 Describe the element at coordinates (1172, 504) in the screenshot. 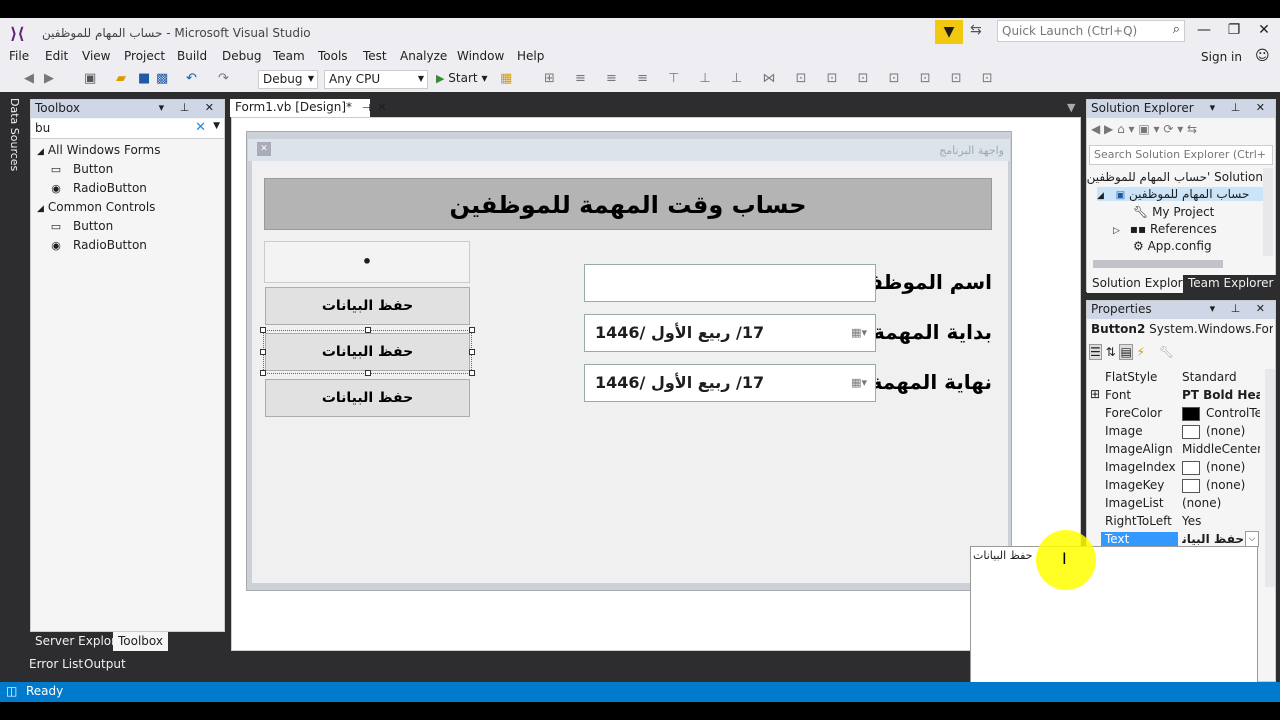

I see `prop-imagelist: ImageList (none)` at that location.